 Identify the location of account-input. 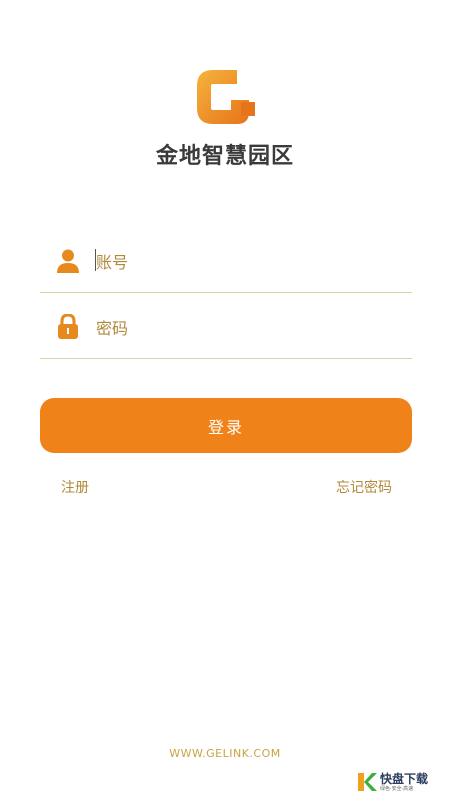
(245, 262).